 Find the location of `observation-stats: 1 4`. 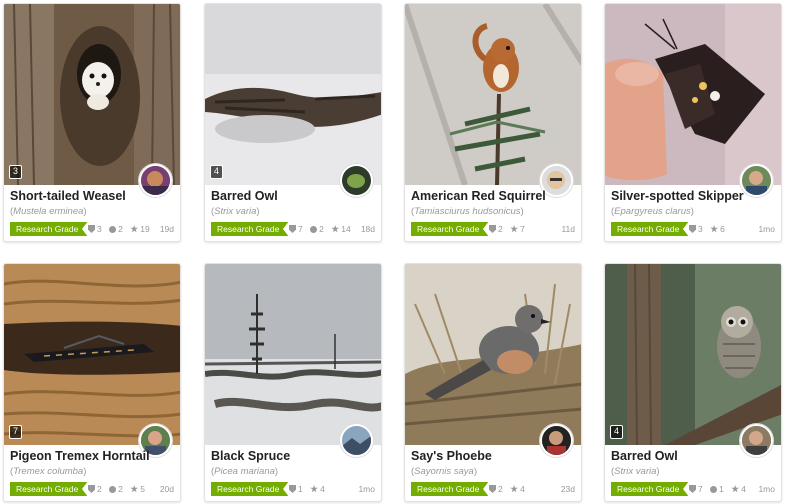

observation-stats: 1 4 is located at coordinates (309, 489).